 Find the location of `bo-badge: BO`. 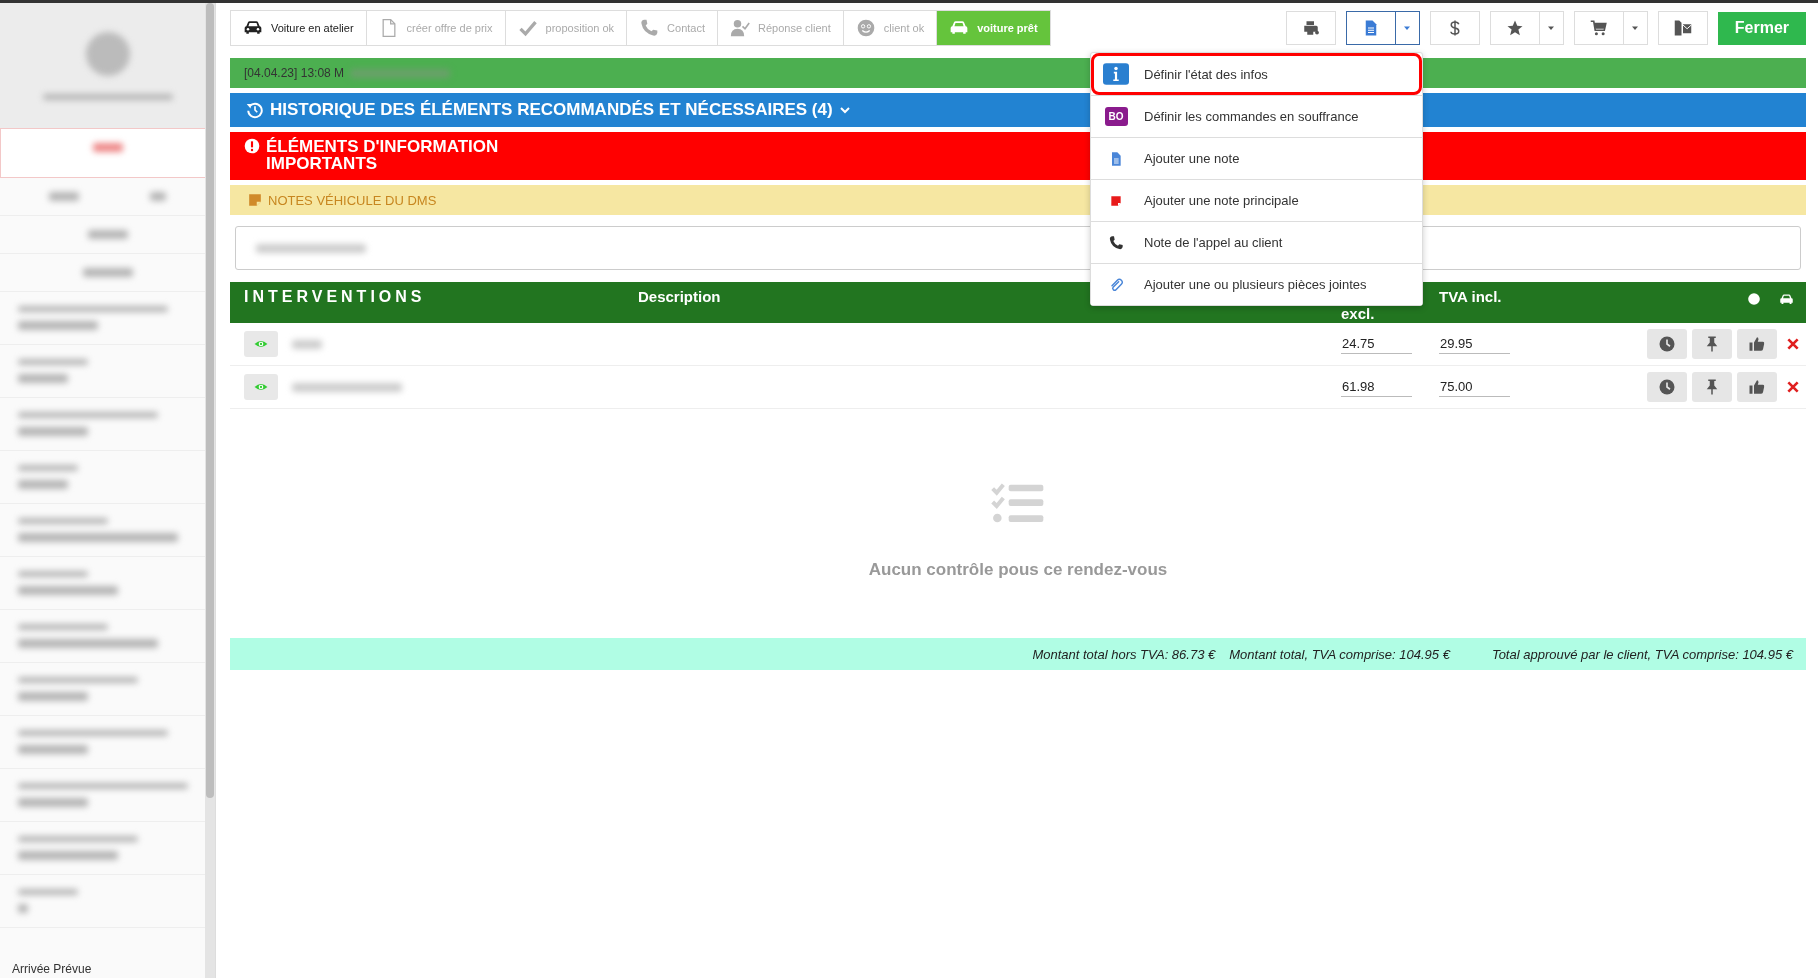

bo-badge: BO is located at coordinates (1116, 116).